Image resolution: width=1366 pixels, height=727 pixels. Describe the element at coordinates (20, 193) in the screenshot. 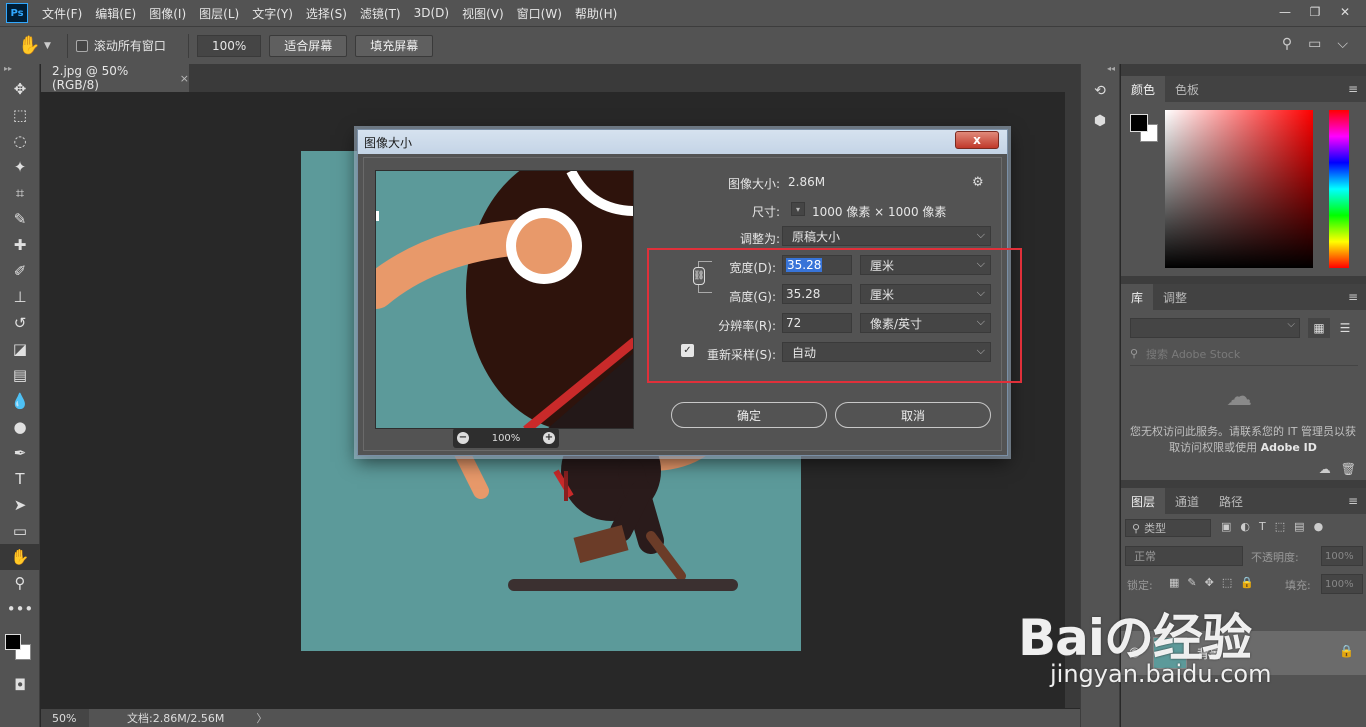

I see `crop-tool-icon: ⌗` at that location.